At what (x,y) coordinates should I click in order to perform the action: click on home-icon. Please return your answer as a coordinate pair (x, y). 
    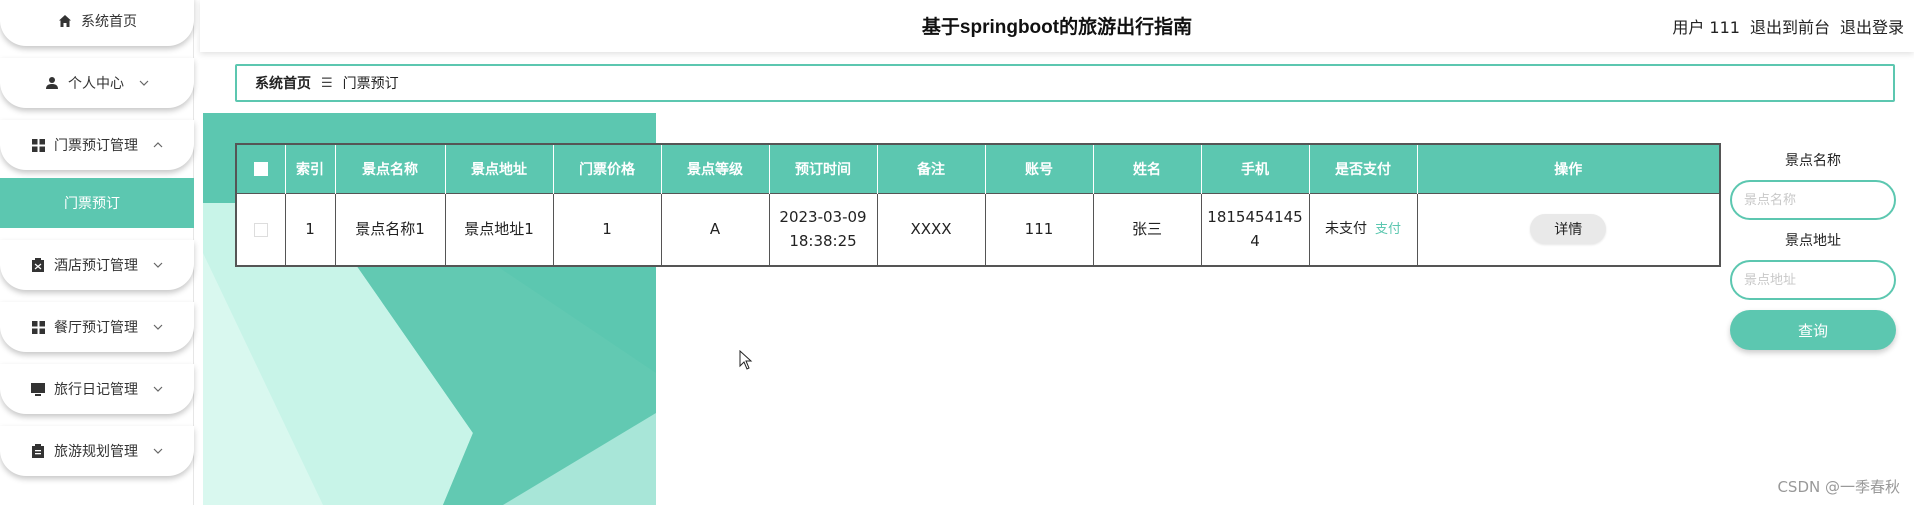
    Looking at the image, I should click on (65, 21).